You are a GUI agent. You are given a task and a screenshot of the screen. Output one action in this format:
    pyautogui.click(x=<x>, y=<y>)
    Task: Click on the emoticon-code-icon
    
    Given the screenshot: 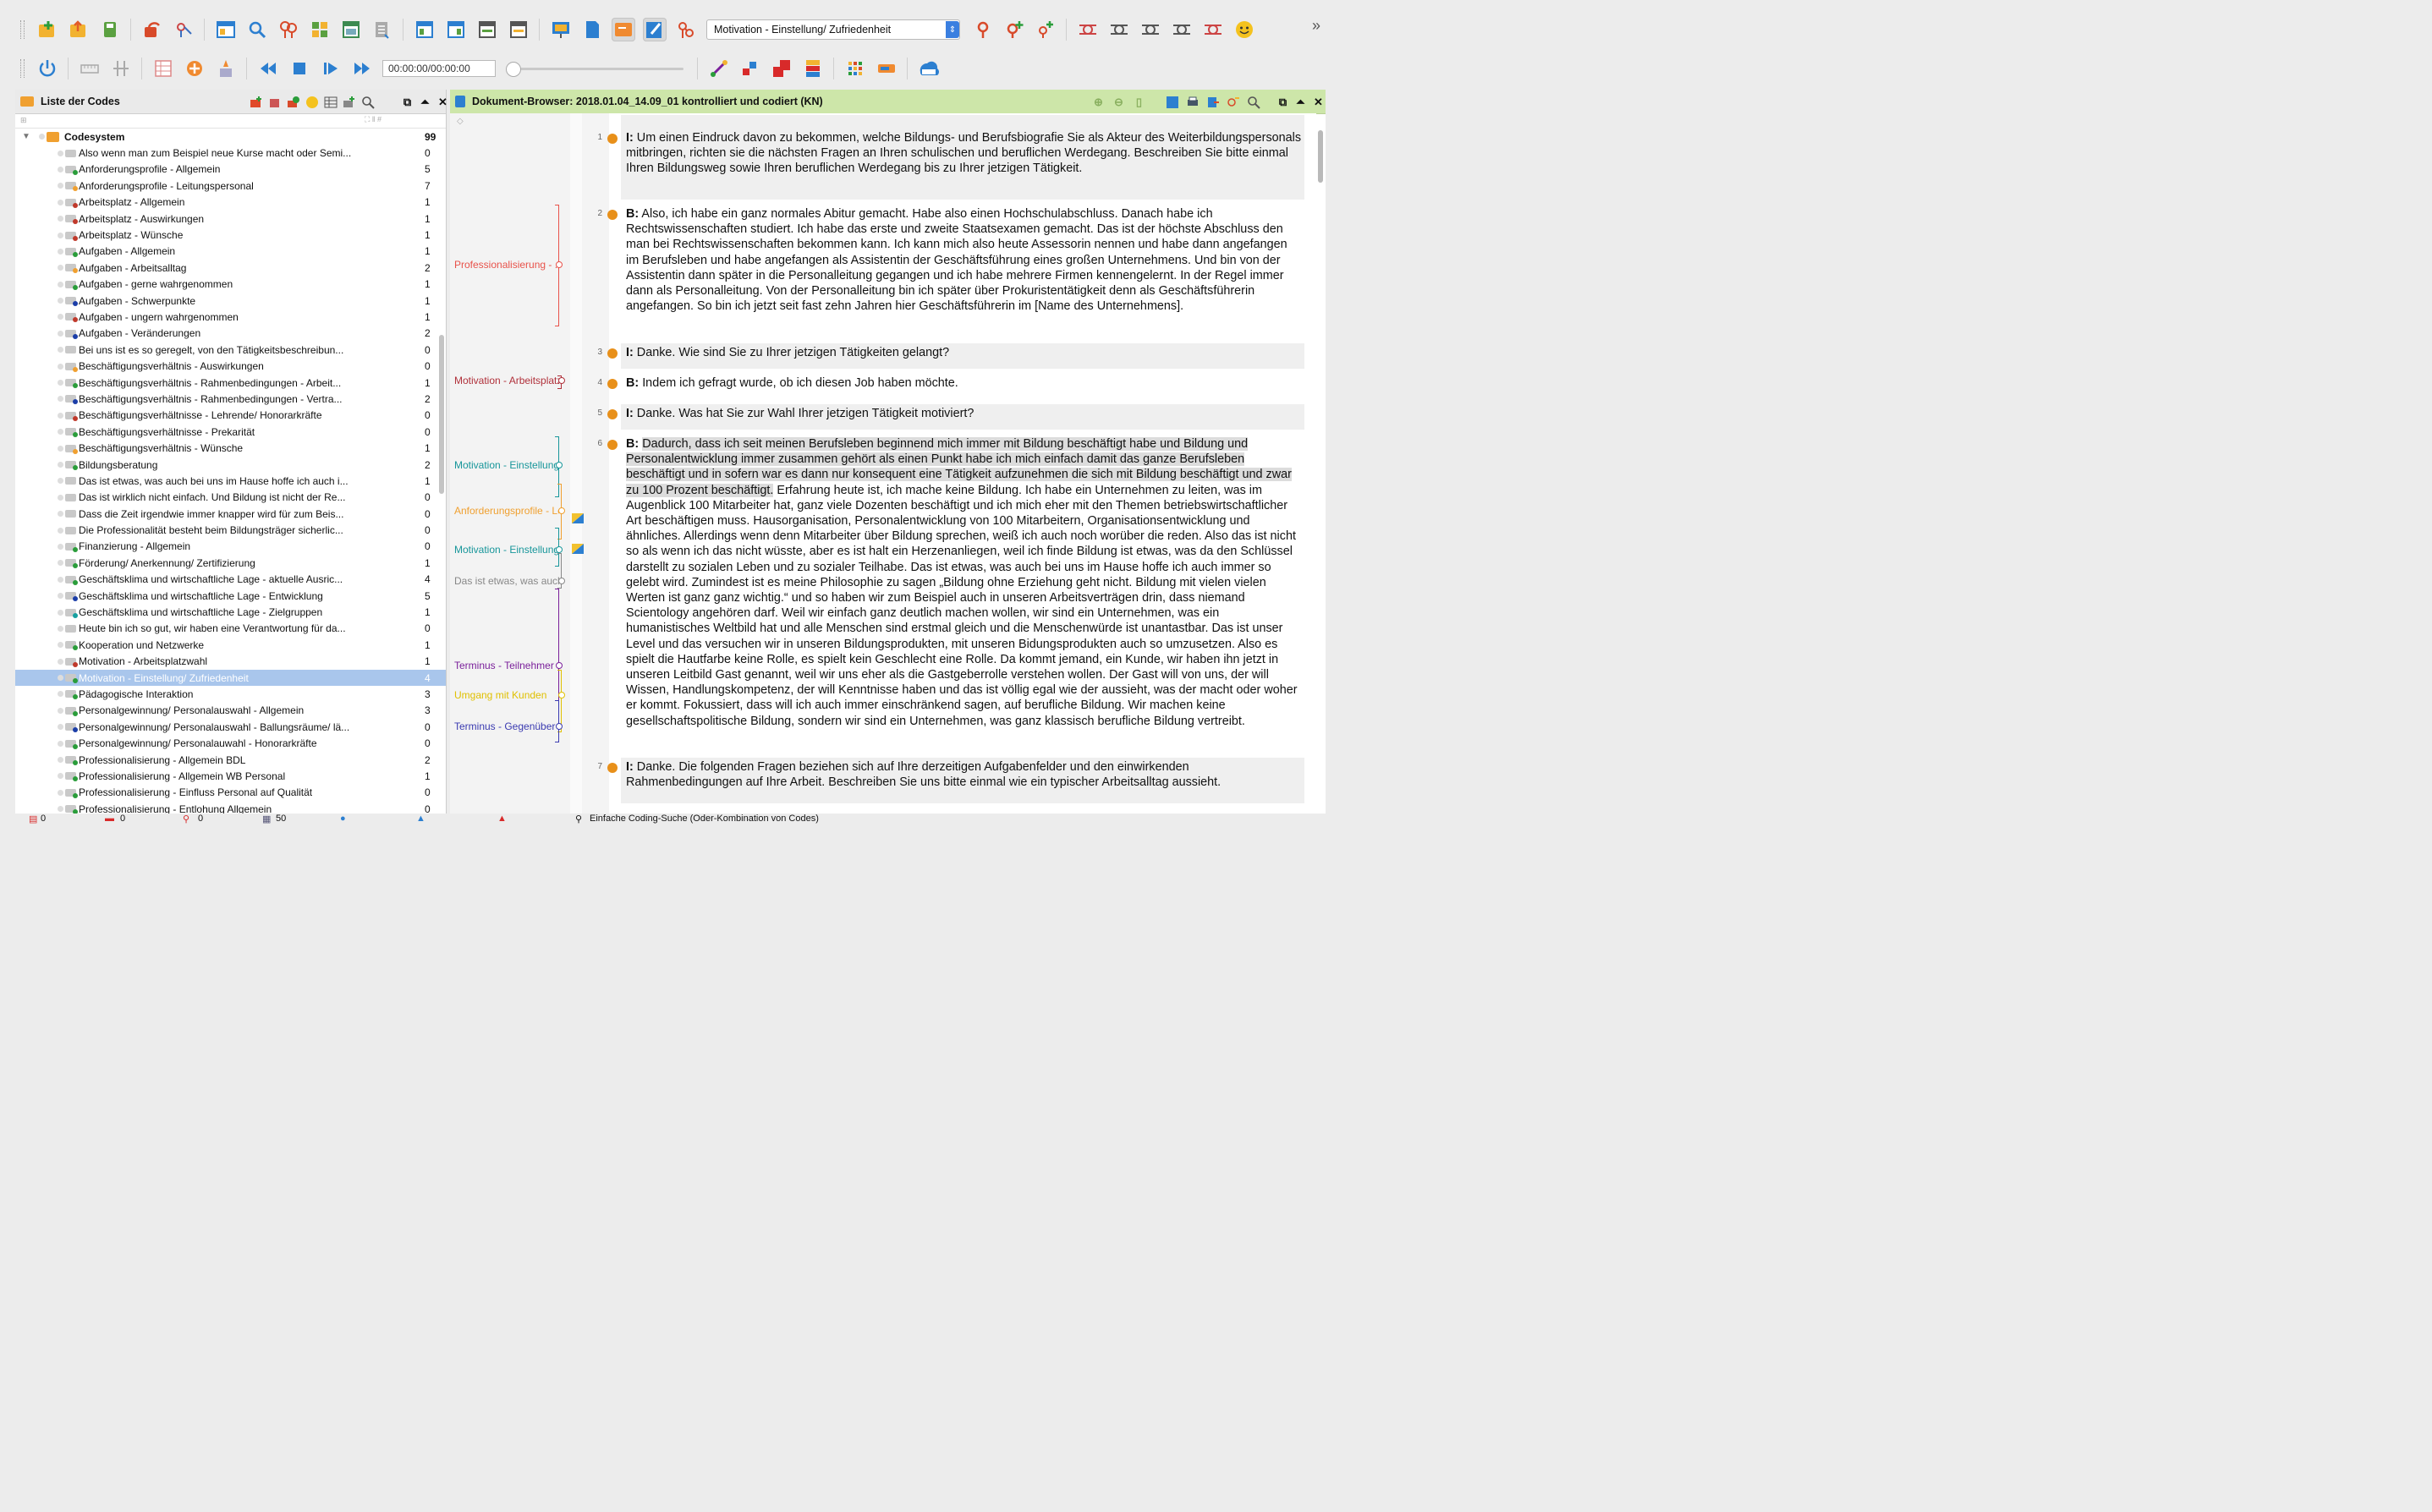 What is the action you would take?
    pyautogui.click(x=1244, y=29)
    